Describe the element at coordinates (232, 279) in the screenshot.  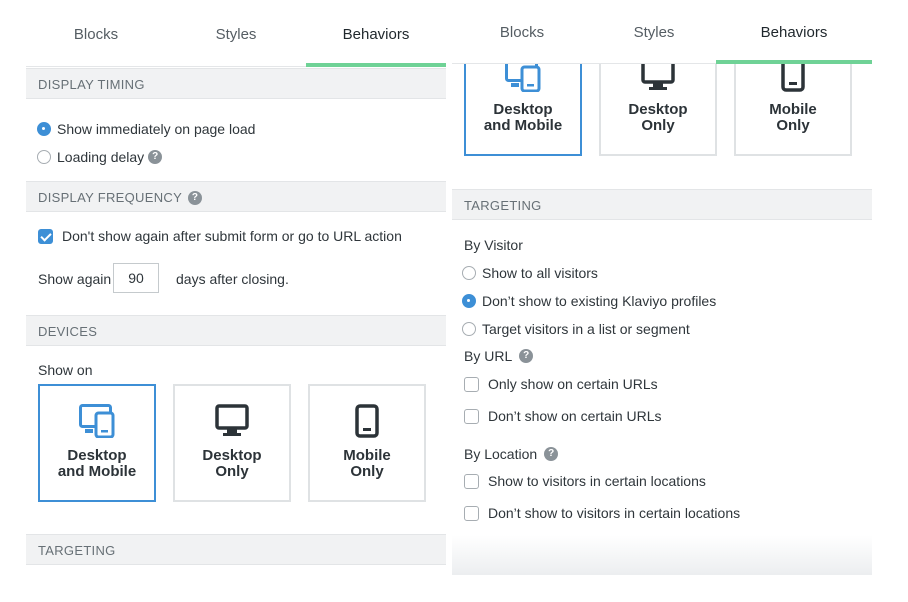
I see `days-suffix-label: days after closing.` at that location.